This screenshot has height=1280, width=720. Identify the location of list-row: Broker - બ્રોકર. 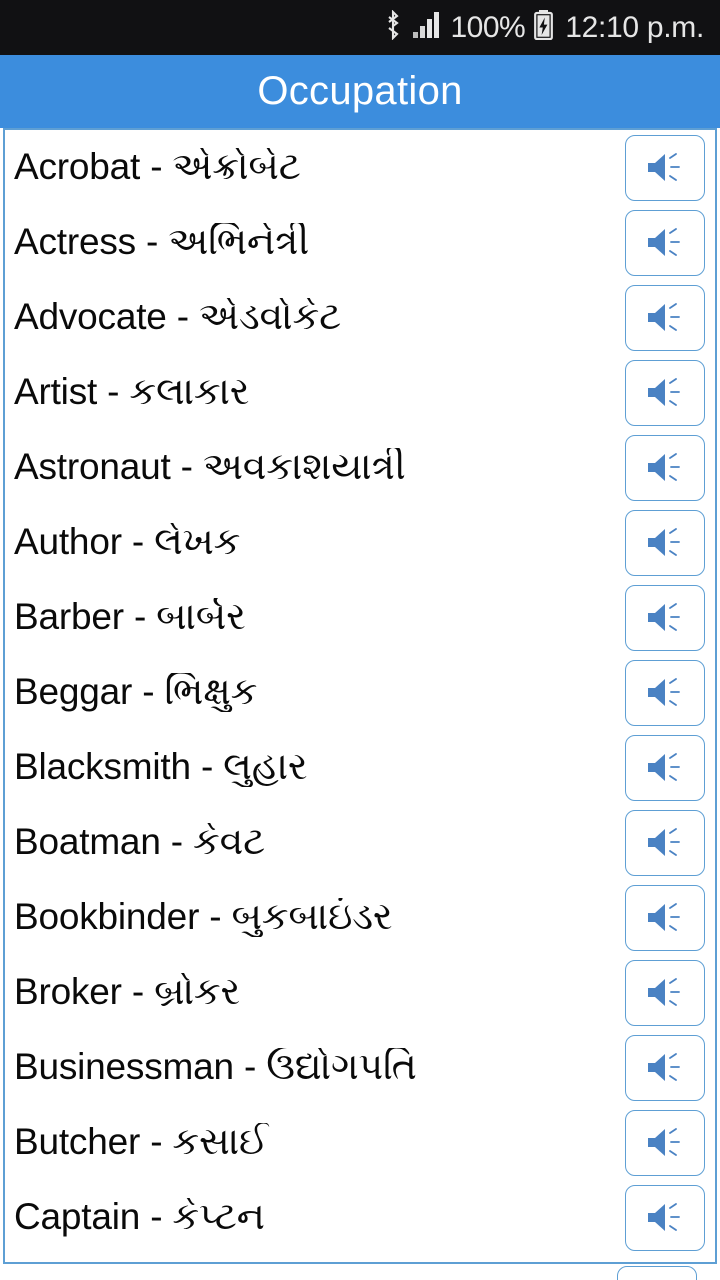
(360, 992).